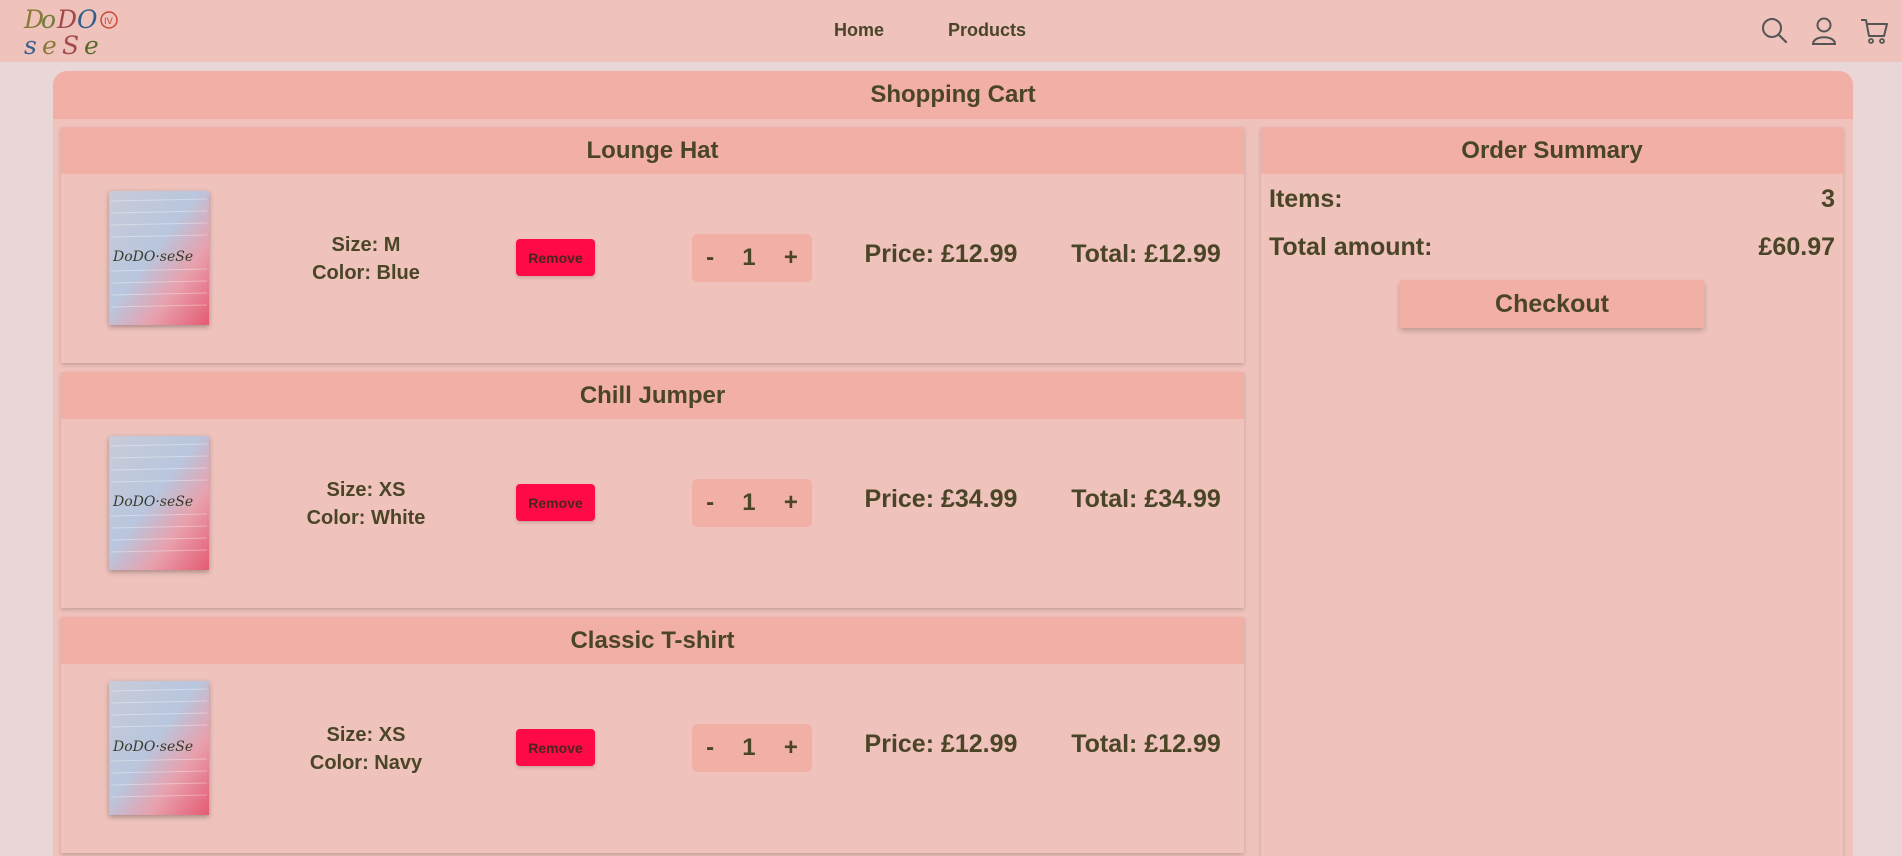  Describe the element at coordinates (66, 19) in the screenshot. I see `svg-text: D` at that location.